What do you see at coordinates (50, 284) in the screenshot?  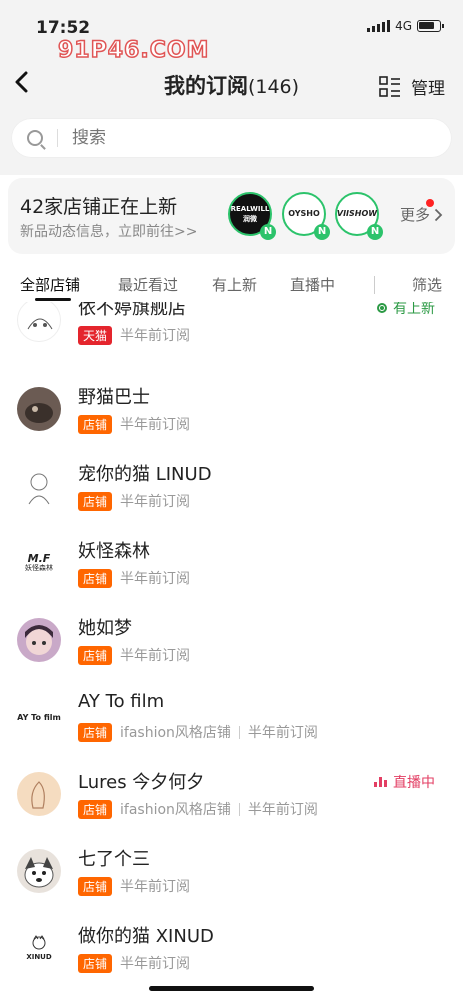 I see `tab-all-shops: 全部店铺` at bounding box center [50, 284].